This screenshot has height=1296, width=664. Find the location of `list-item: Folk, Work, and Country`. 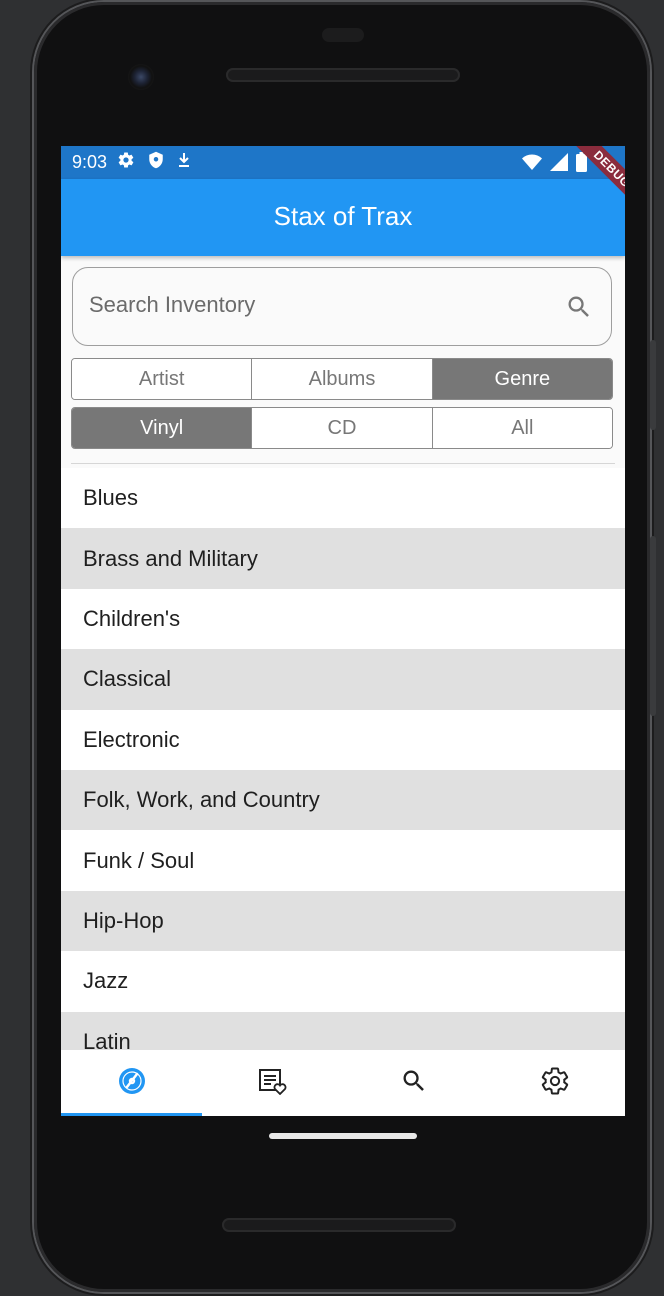

list-item: Folk, Work, and Country is located at coordinates (343, 800).